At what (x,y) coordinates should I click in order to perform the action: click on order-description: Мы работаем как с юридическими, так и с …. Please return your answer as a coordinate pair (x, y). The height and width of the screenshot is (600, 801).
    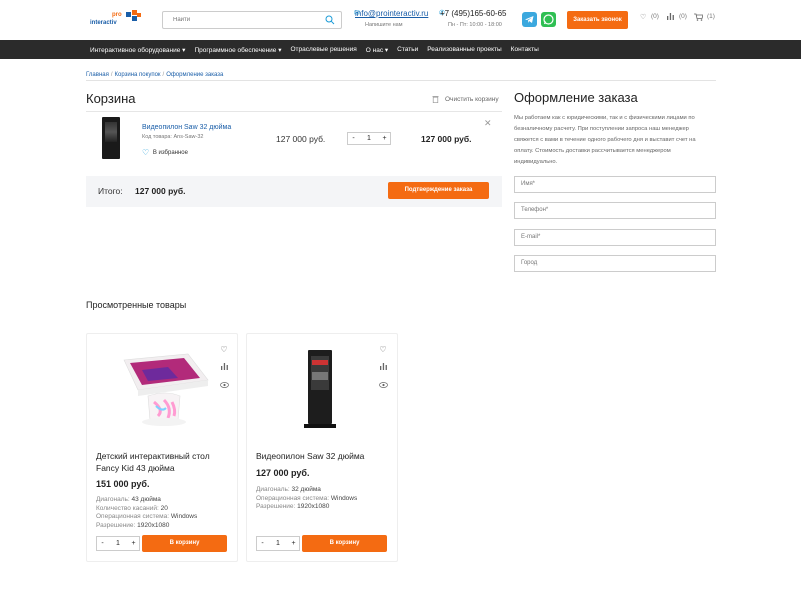
    Looking at the image, I should click on (605, 140).